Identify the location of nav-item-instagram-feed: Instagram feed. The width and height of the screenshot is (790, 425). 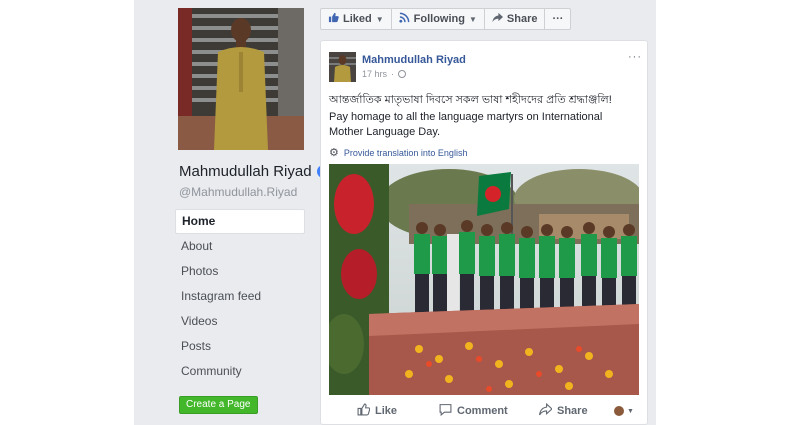
(240, 296).